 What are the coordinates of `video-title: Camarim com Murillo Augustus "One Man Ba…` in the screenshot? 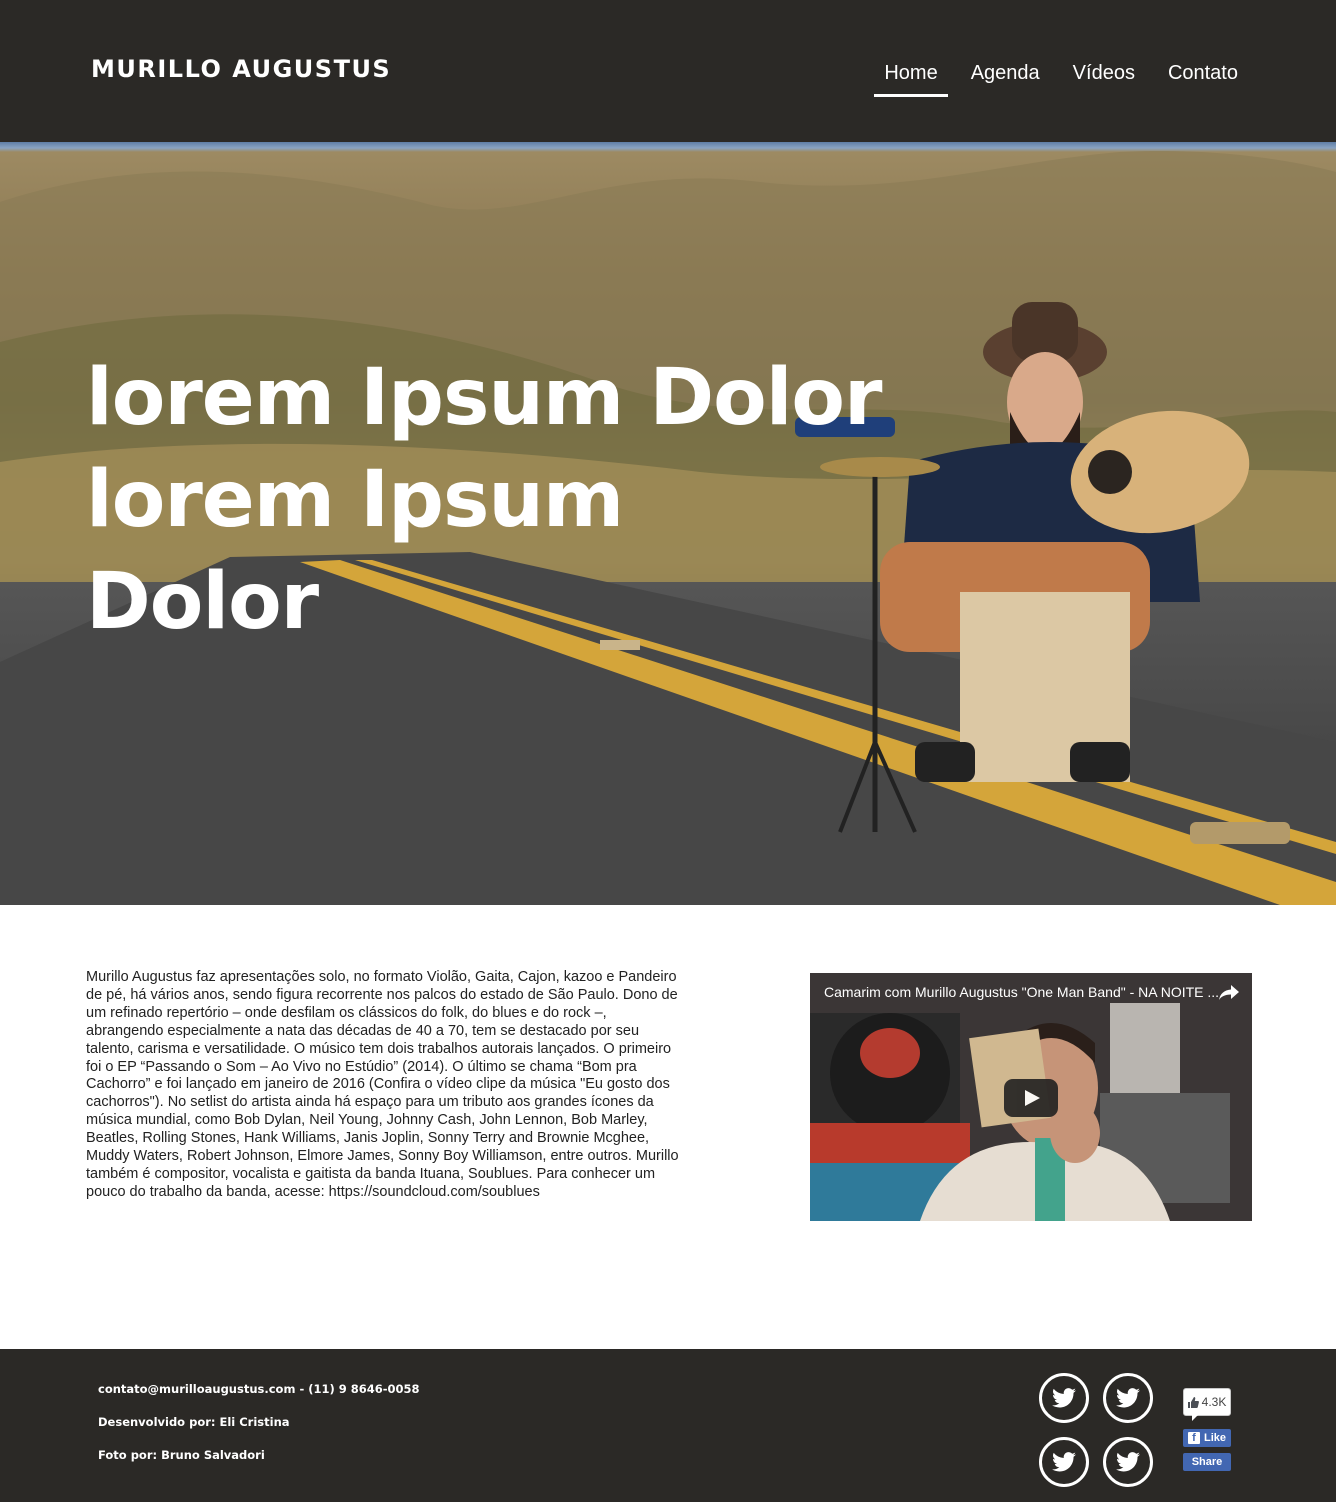 It's located at (1024, 992).